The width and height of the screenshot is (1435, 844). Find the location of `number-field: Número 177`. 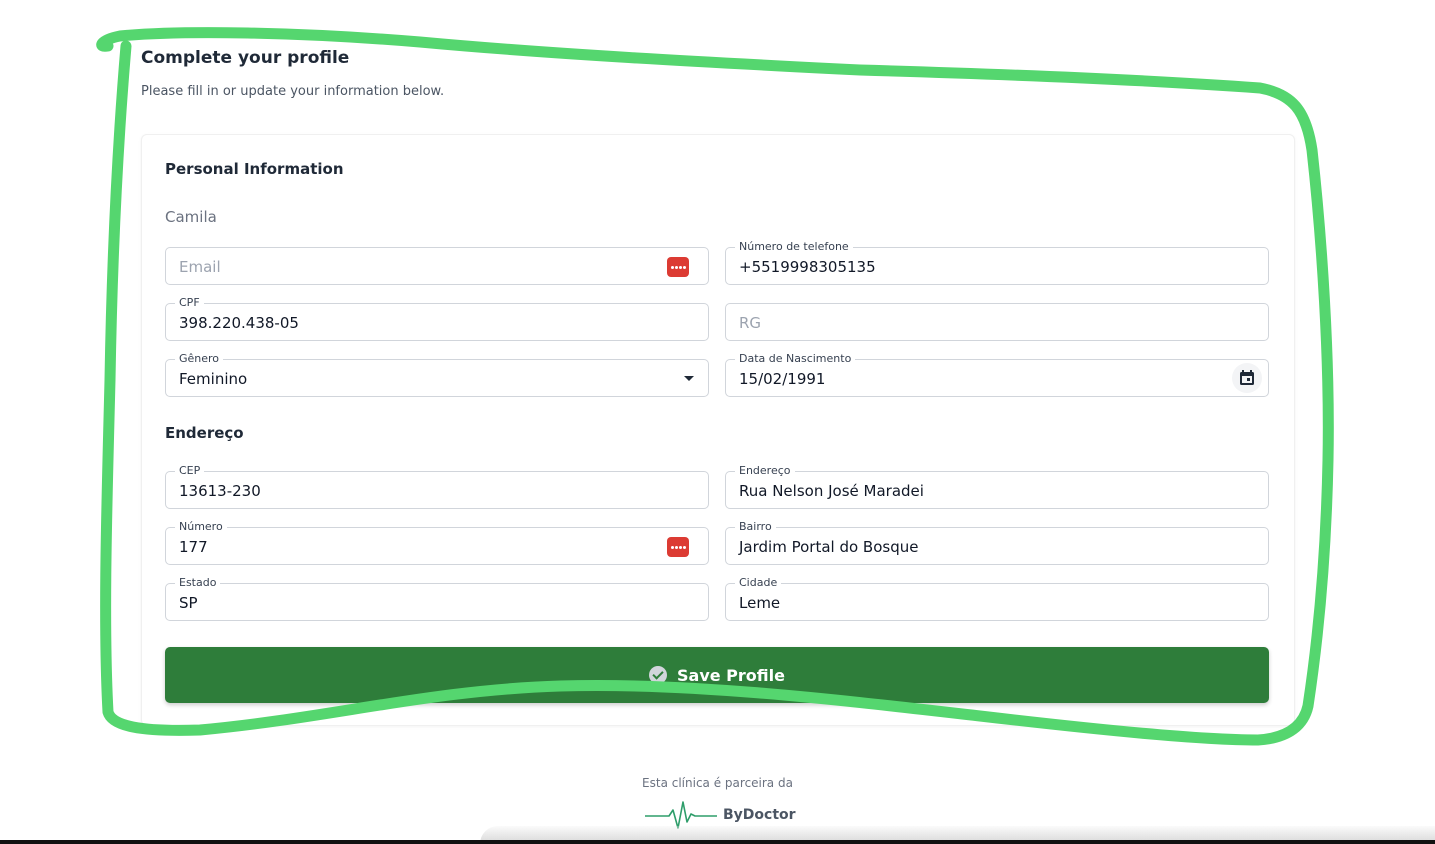

number-field: Número 177 is located at coordinates (437, 542).